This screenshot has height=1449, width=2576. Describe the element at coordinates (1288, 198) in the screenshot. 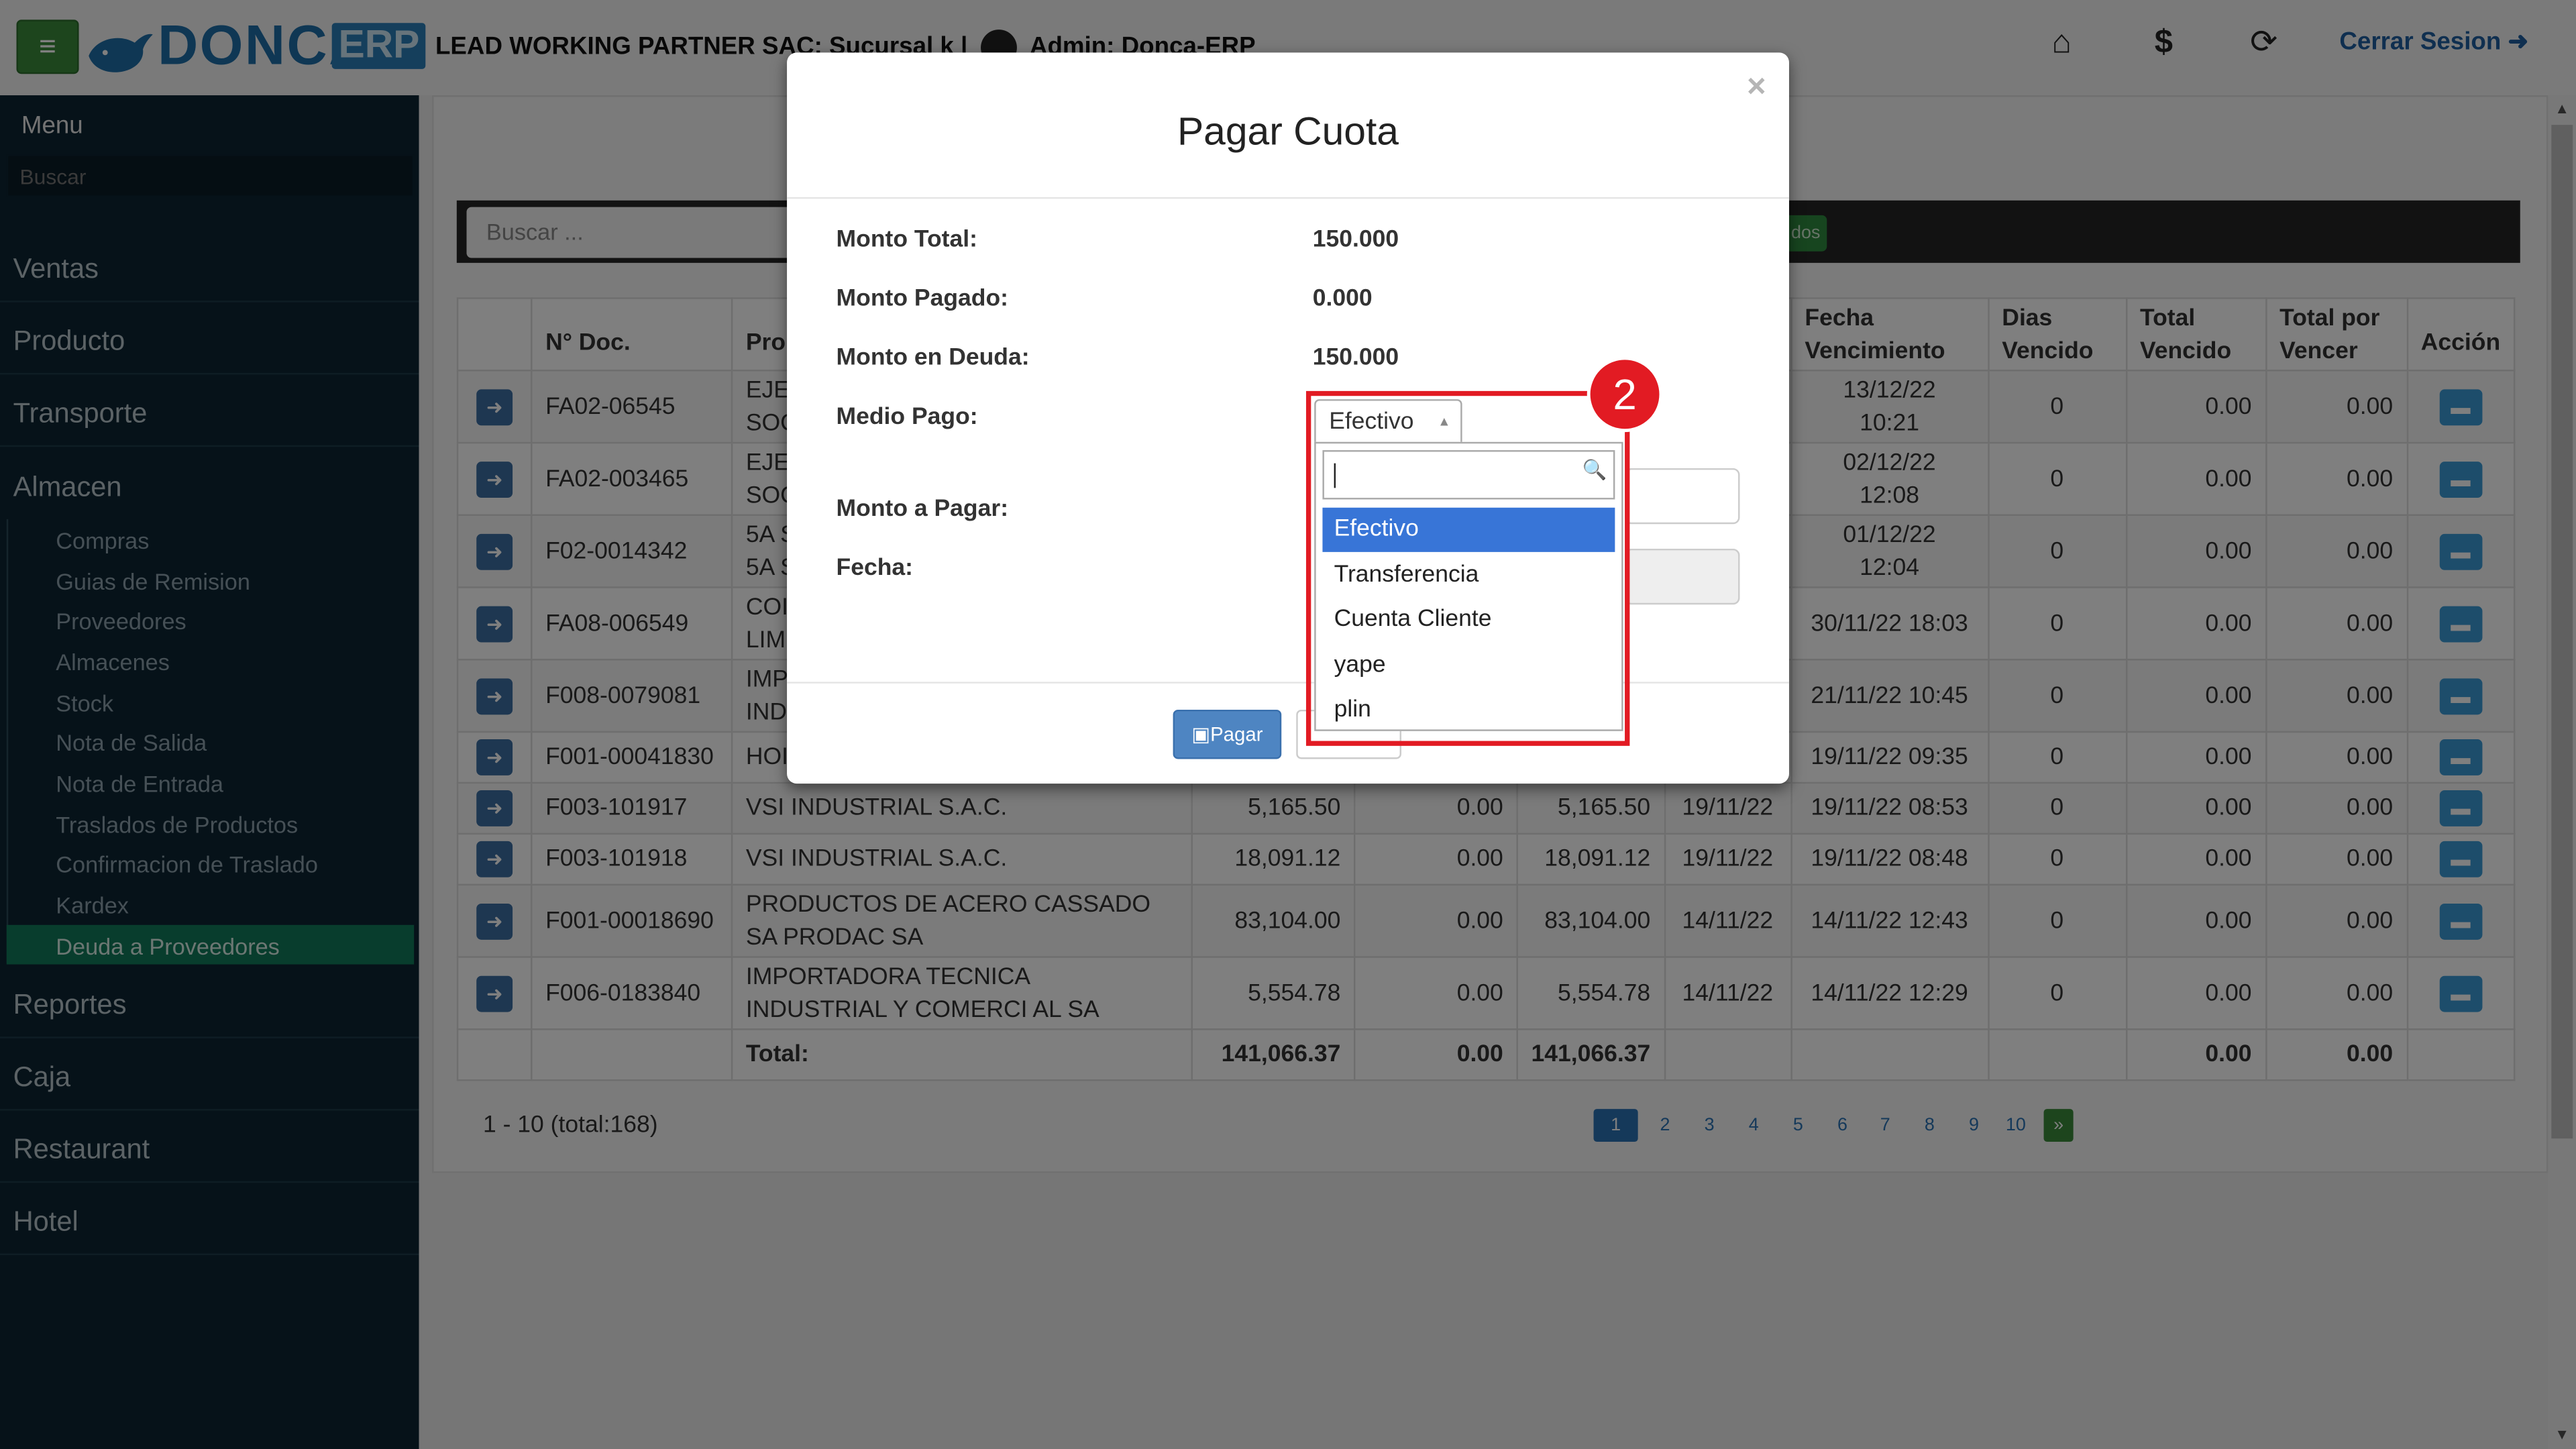

I see `modal-header-divider` at that location.